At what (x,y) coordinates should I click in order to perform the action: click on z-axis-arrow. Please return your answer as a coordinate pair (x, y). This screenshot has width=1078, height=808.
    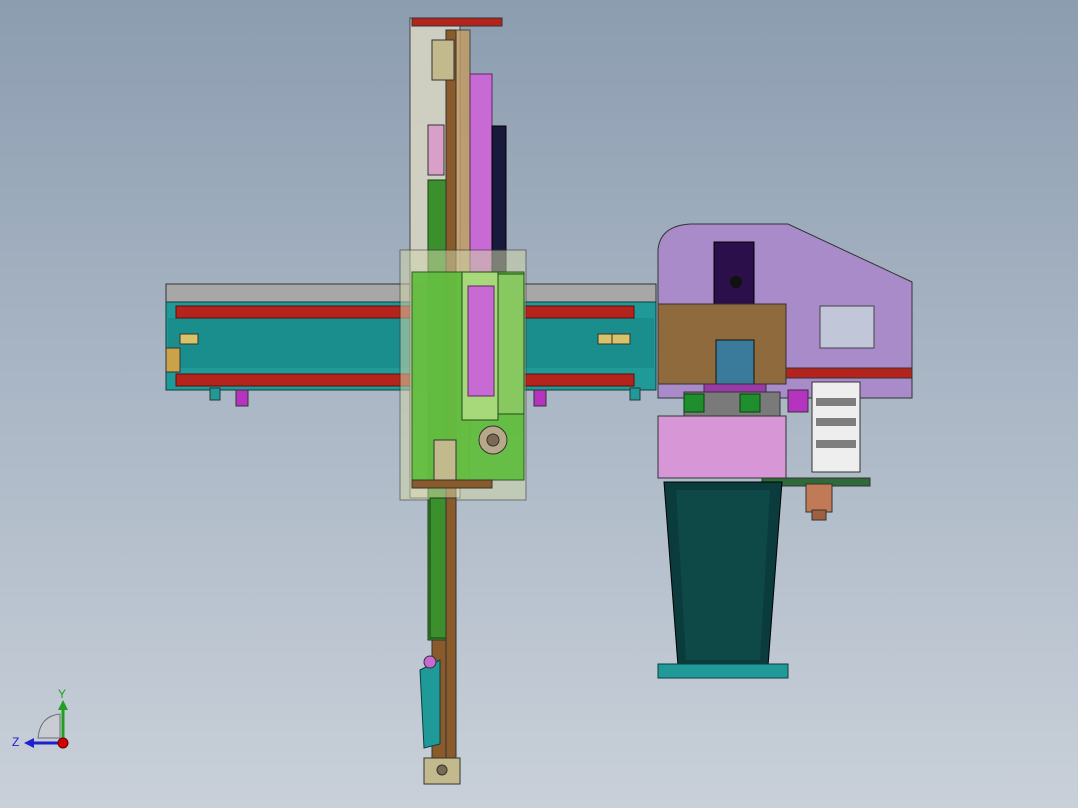
    Looking at the image, I should click on (29, 743).